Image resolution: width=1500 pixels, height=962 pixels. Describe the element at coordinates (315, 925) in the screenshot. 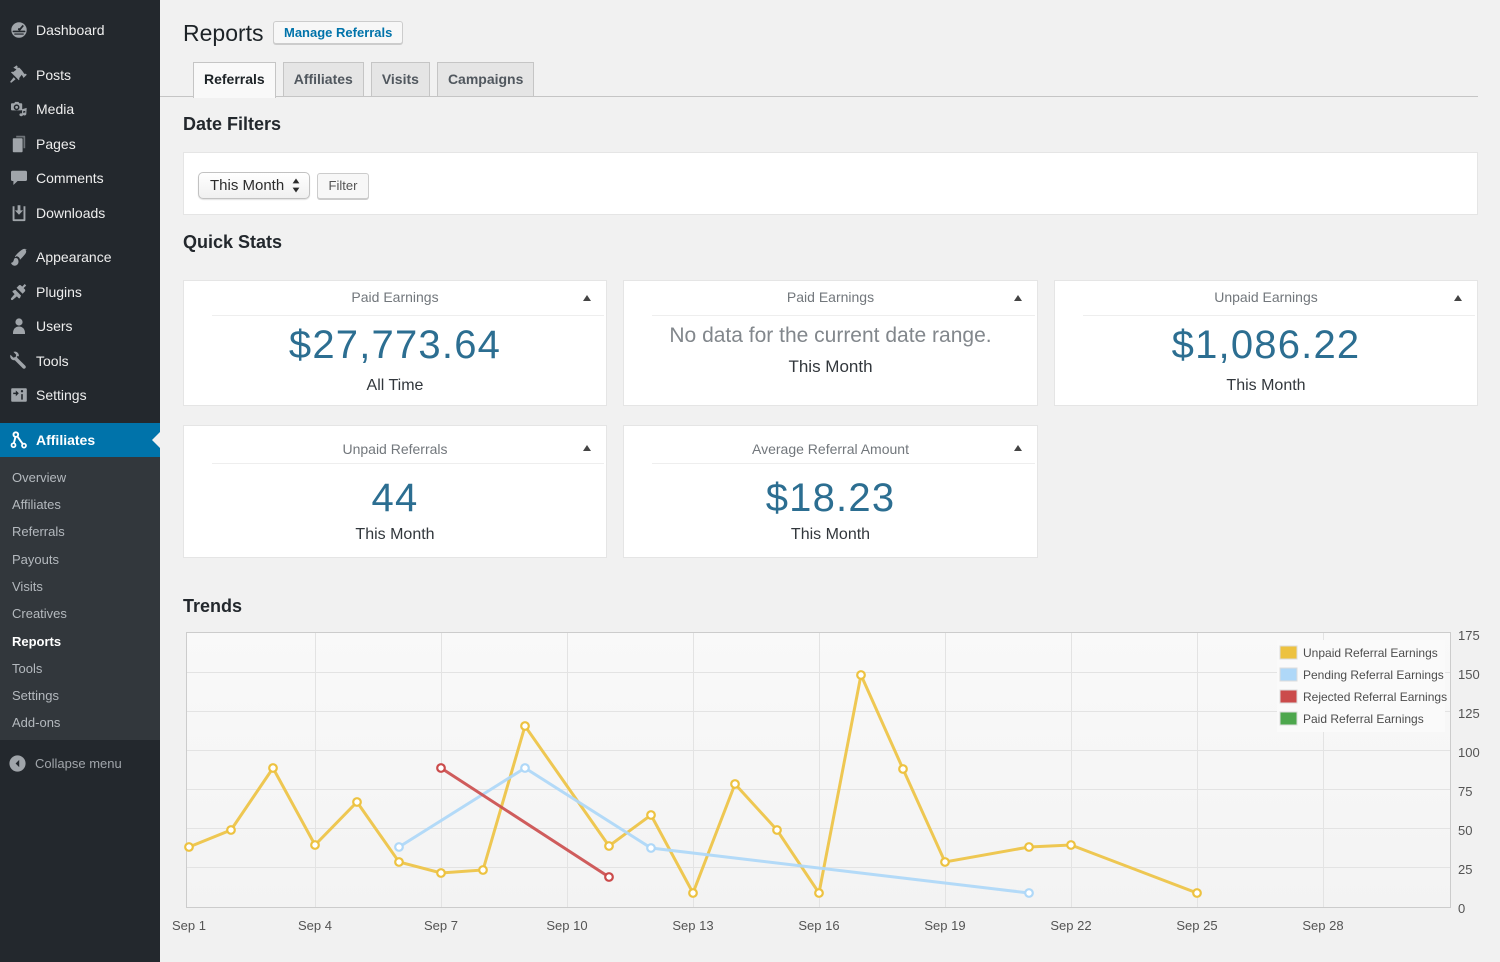

I see `svg-text: Sep 4` at that location.